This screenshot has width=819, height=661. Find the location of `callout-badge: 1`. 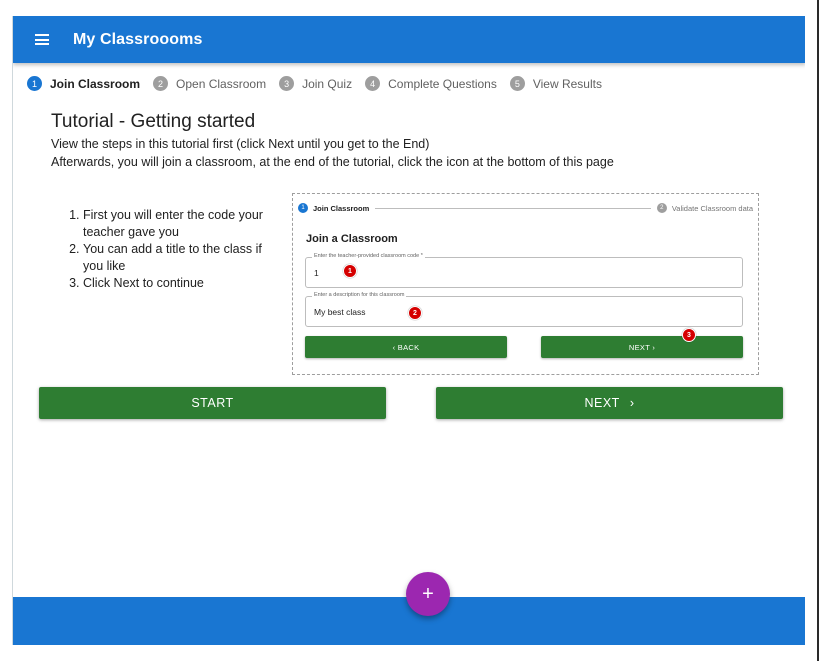

callout-badge: 1 is located at coordinates (350, 271).